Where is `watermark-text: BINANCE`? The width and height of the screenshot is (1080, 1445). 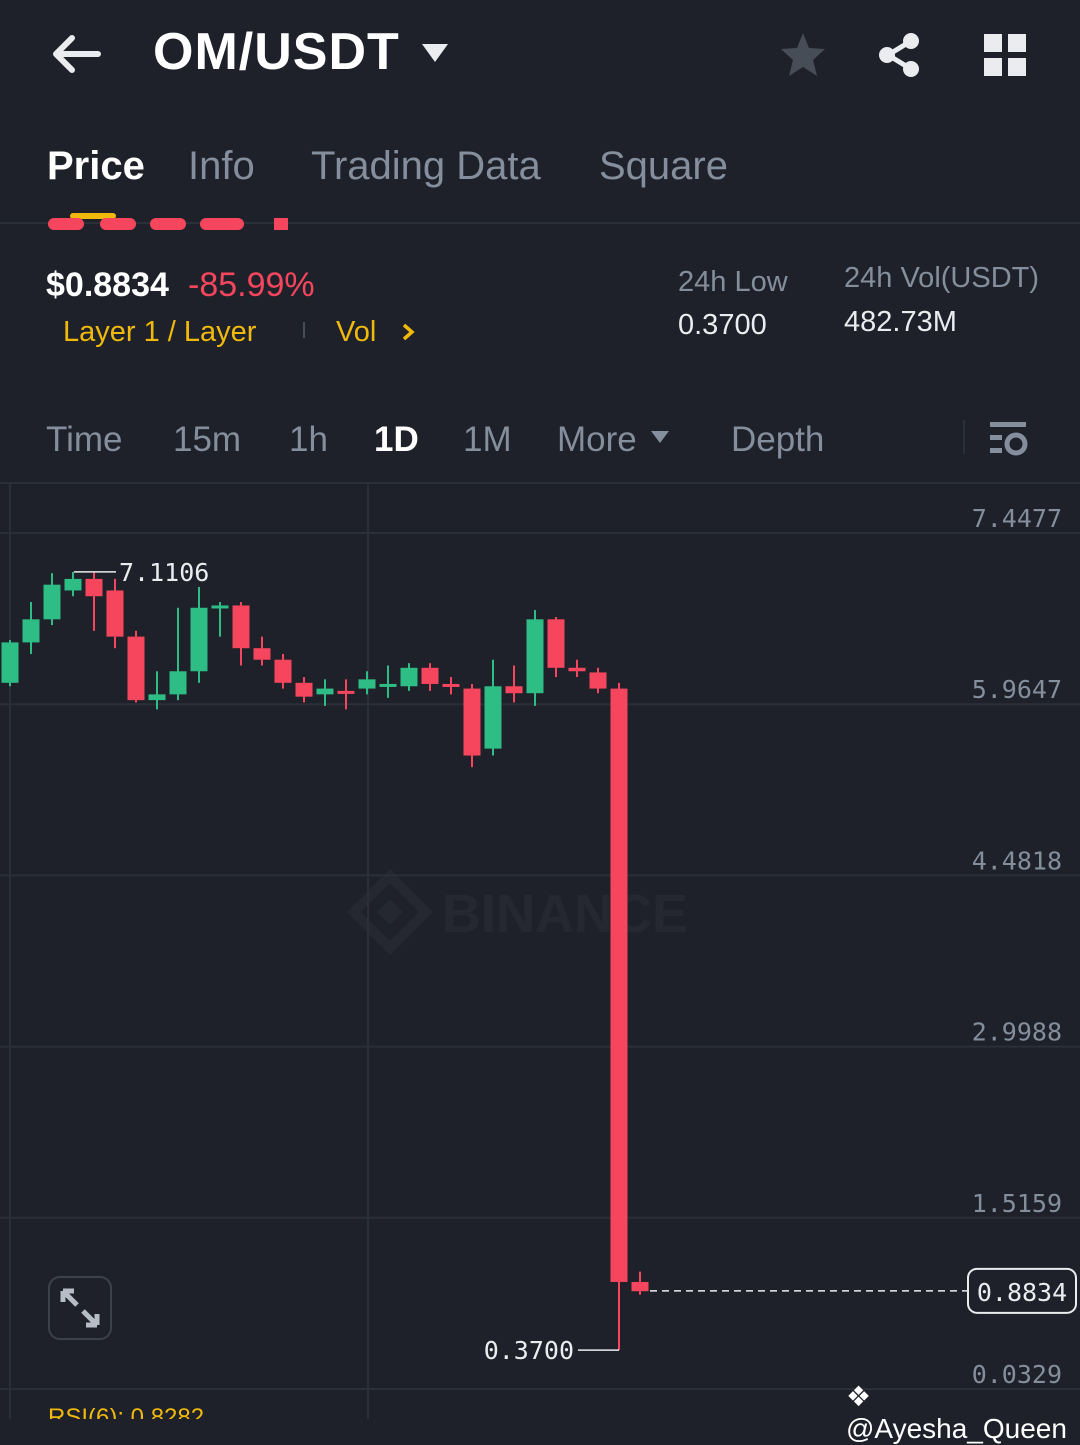 watermark-text: BINANCE is located at coordinates (565, 914).